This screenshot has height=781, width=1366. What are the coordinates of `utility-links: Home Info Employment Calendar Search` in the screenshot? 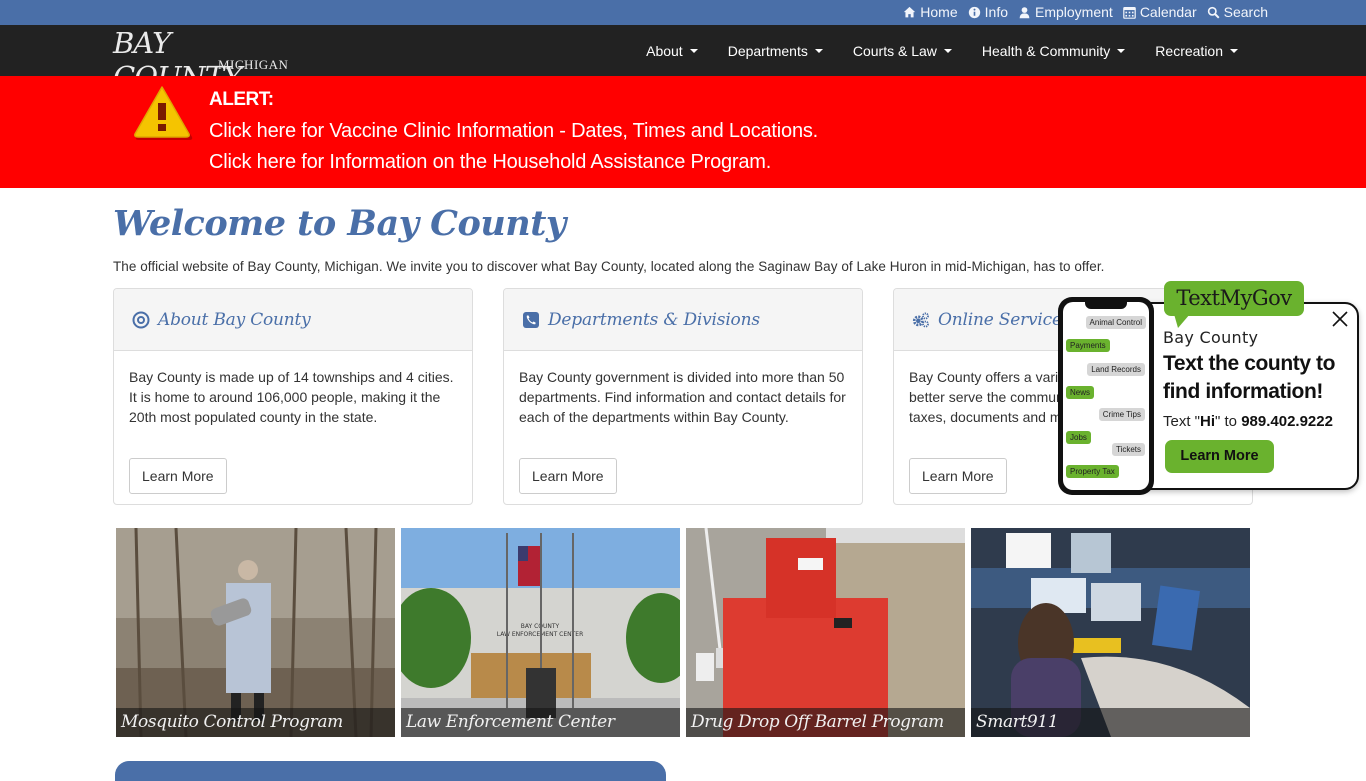 It's located at (1085, 12).